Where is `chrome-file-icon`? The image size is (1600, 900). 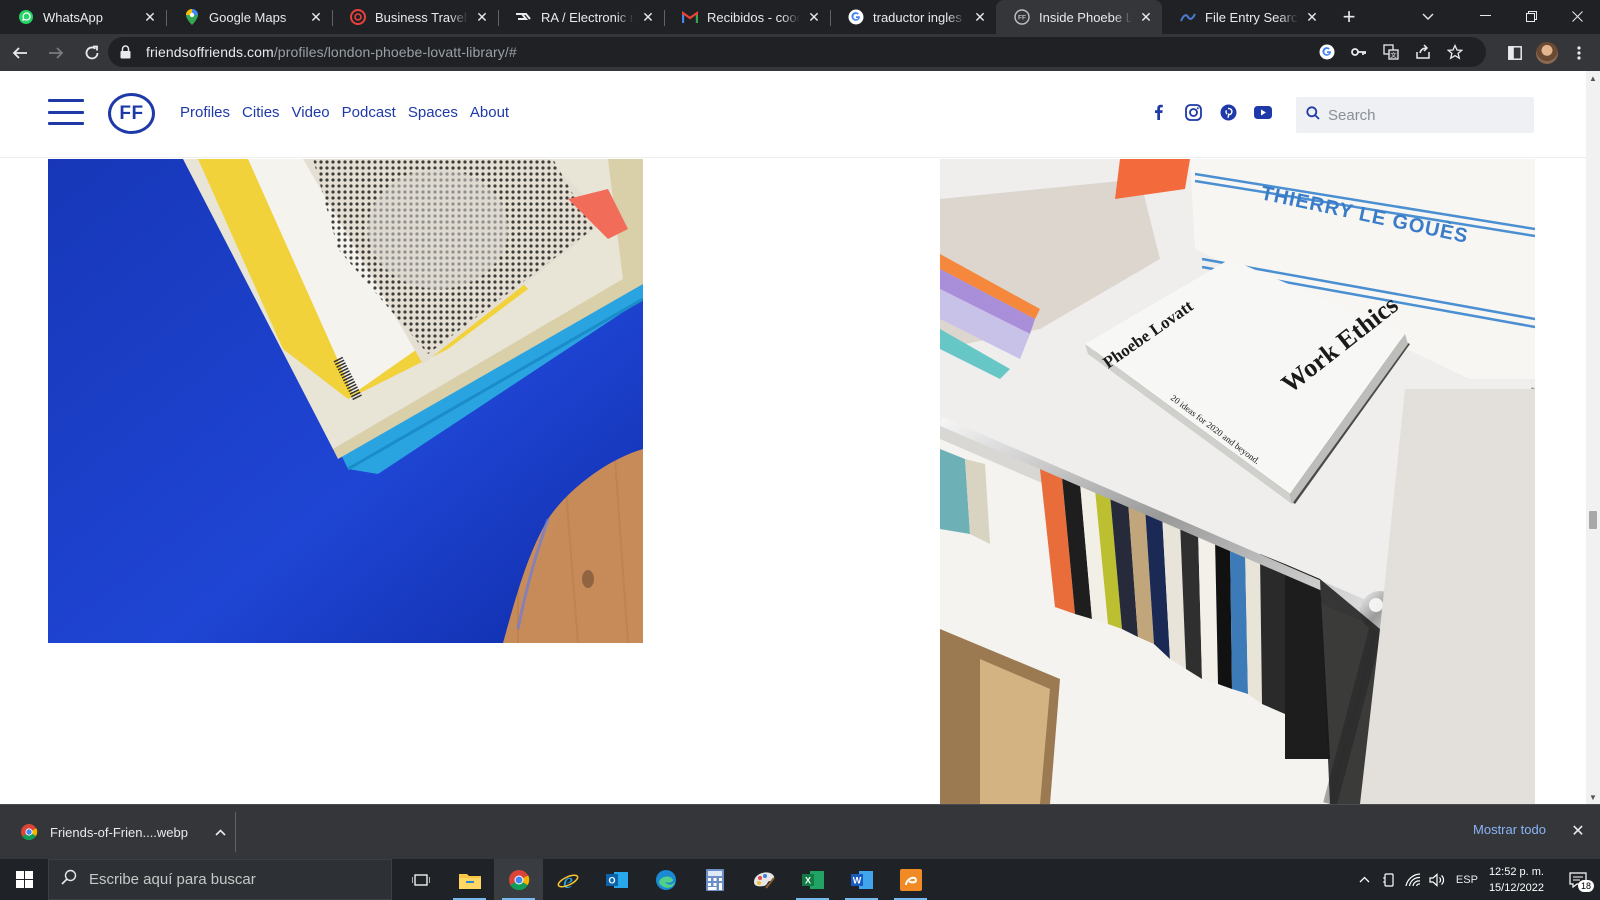 chrome-file-icon is located at coordinates (29, 832).